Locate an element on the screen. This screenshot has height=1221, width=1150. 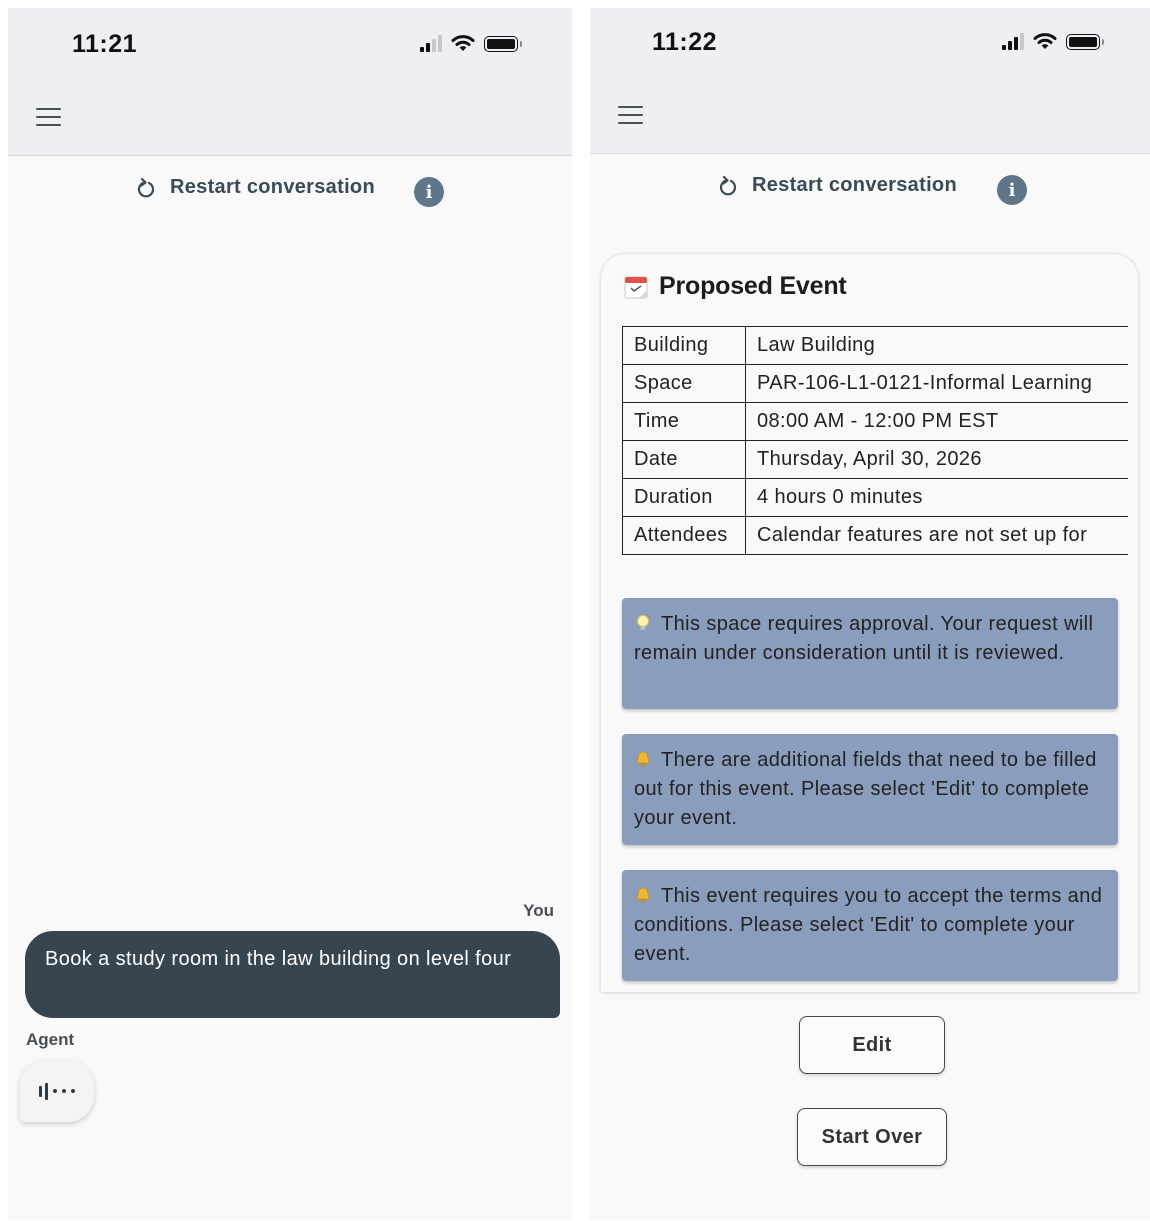
card-header: Proposed Event is located at coordinates (735, 286).